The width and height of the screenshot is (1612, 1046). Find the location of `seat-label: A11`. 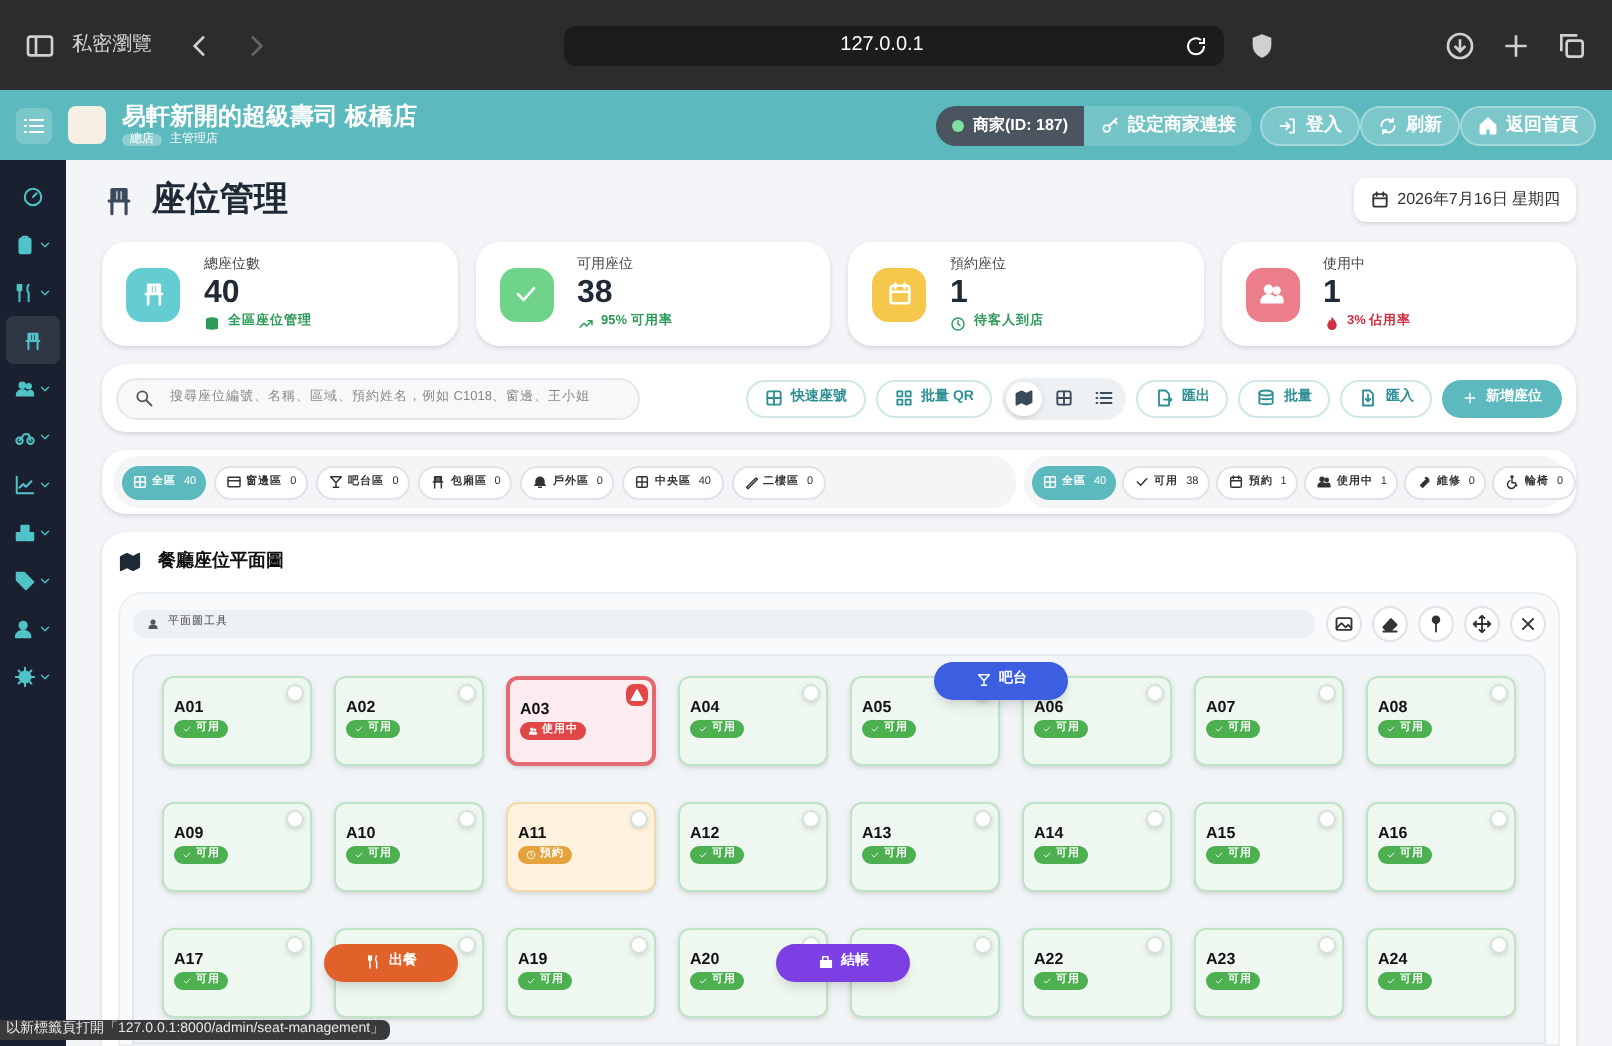

seat-label: A11 is located at coordinates (532, 833).